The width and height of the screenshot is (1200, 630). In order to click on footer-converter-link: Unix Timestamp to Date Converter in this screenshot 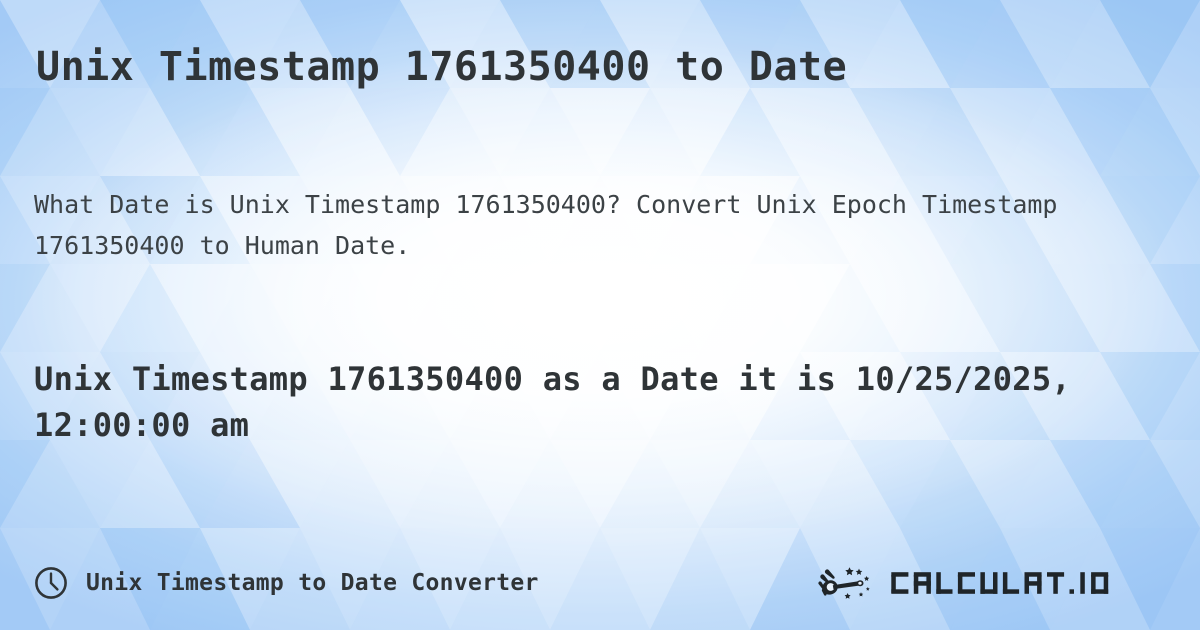, I will do `click(286, 583)`.